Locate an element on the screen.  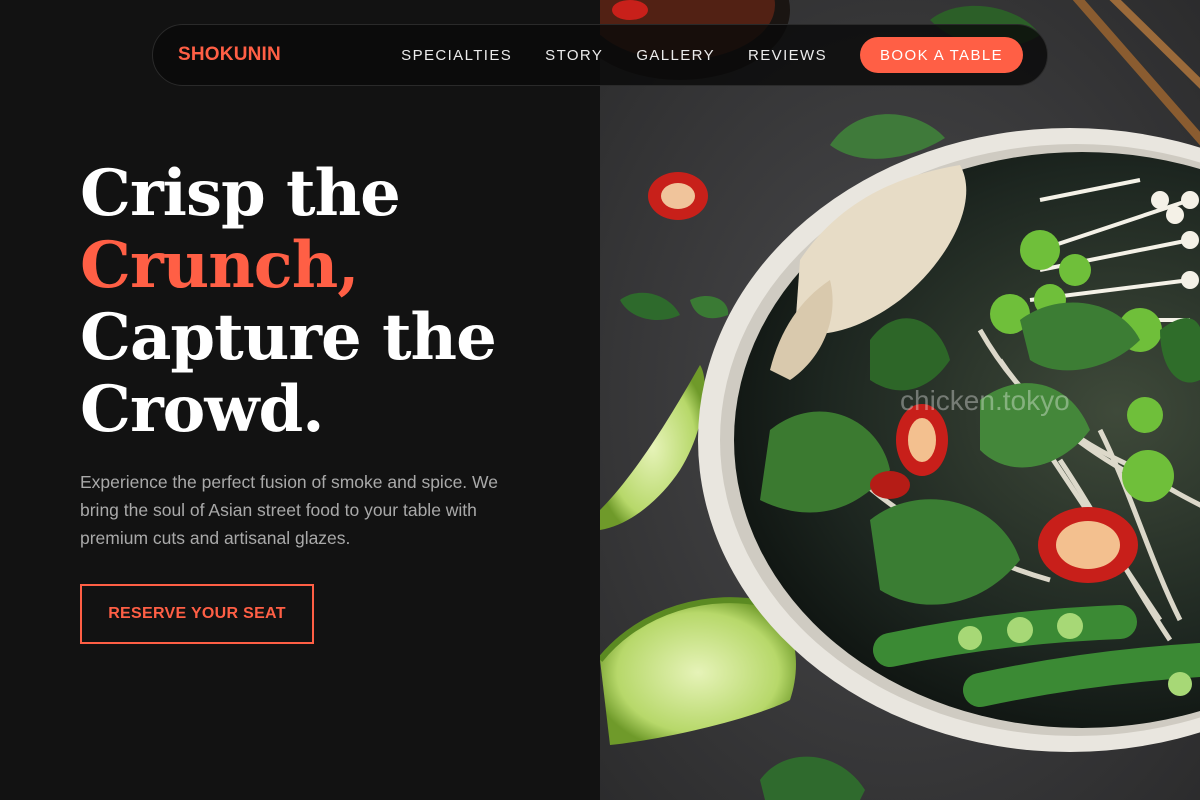
nav-link-story: STORY is located at coordinates (574, 55).